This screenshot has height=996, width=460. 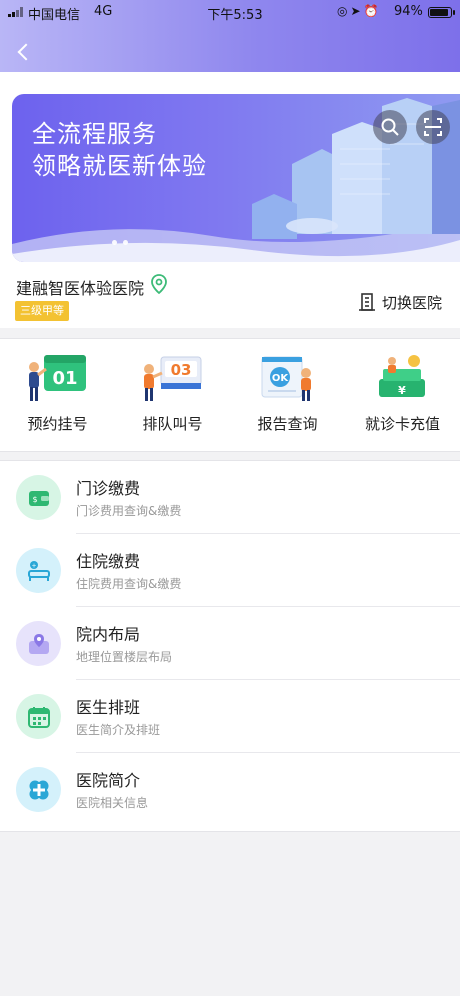 I want to click on list-item-title: 医生排班, so click(x=108, y=707).